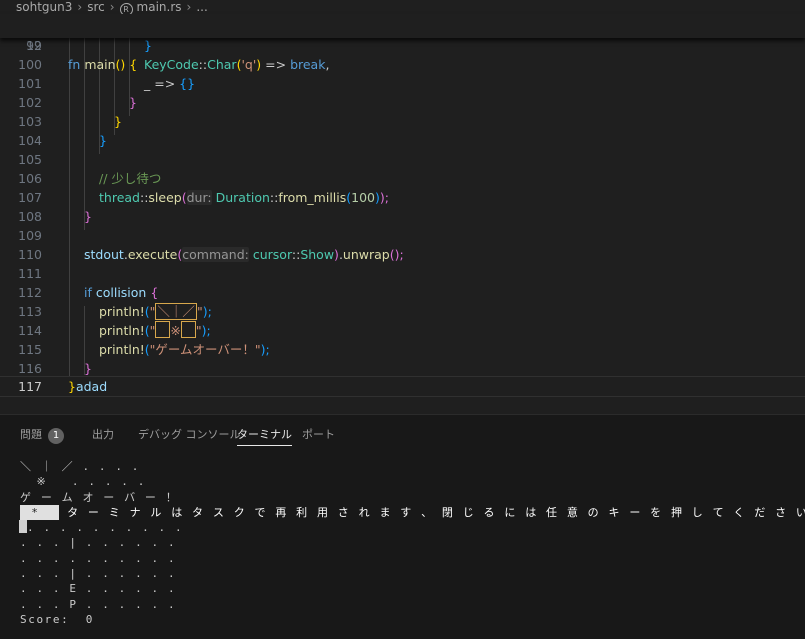 The height and width of the screenshot is (639, 805). What do you see at coordinates (402, 386) in the screenshot?
I see `current-line: 117}adad` at bounding box center [402, 386].